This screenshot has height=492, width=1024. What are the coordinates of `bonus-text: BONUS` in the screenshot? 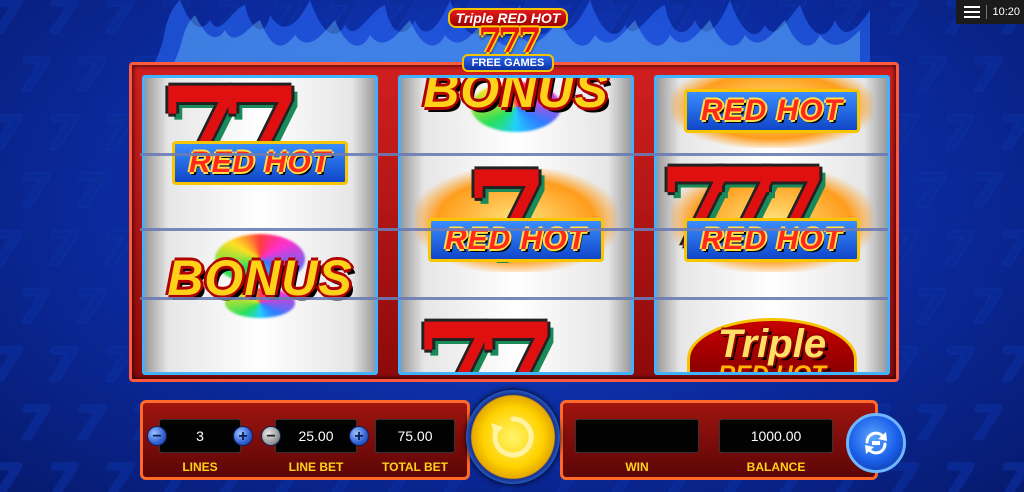 It's located at (516, 96).